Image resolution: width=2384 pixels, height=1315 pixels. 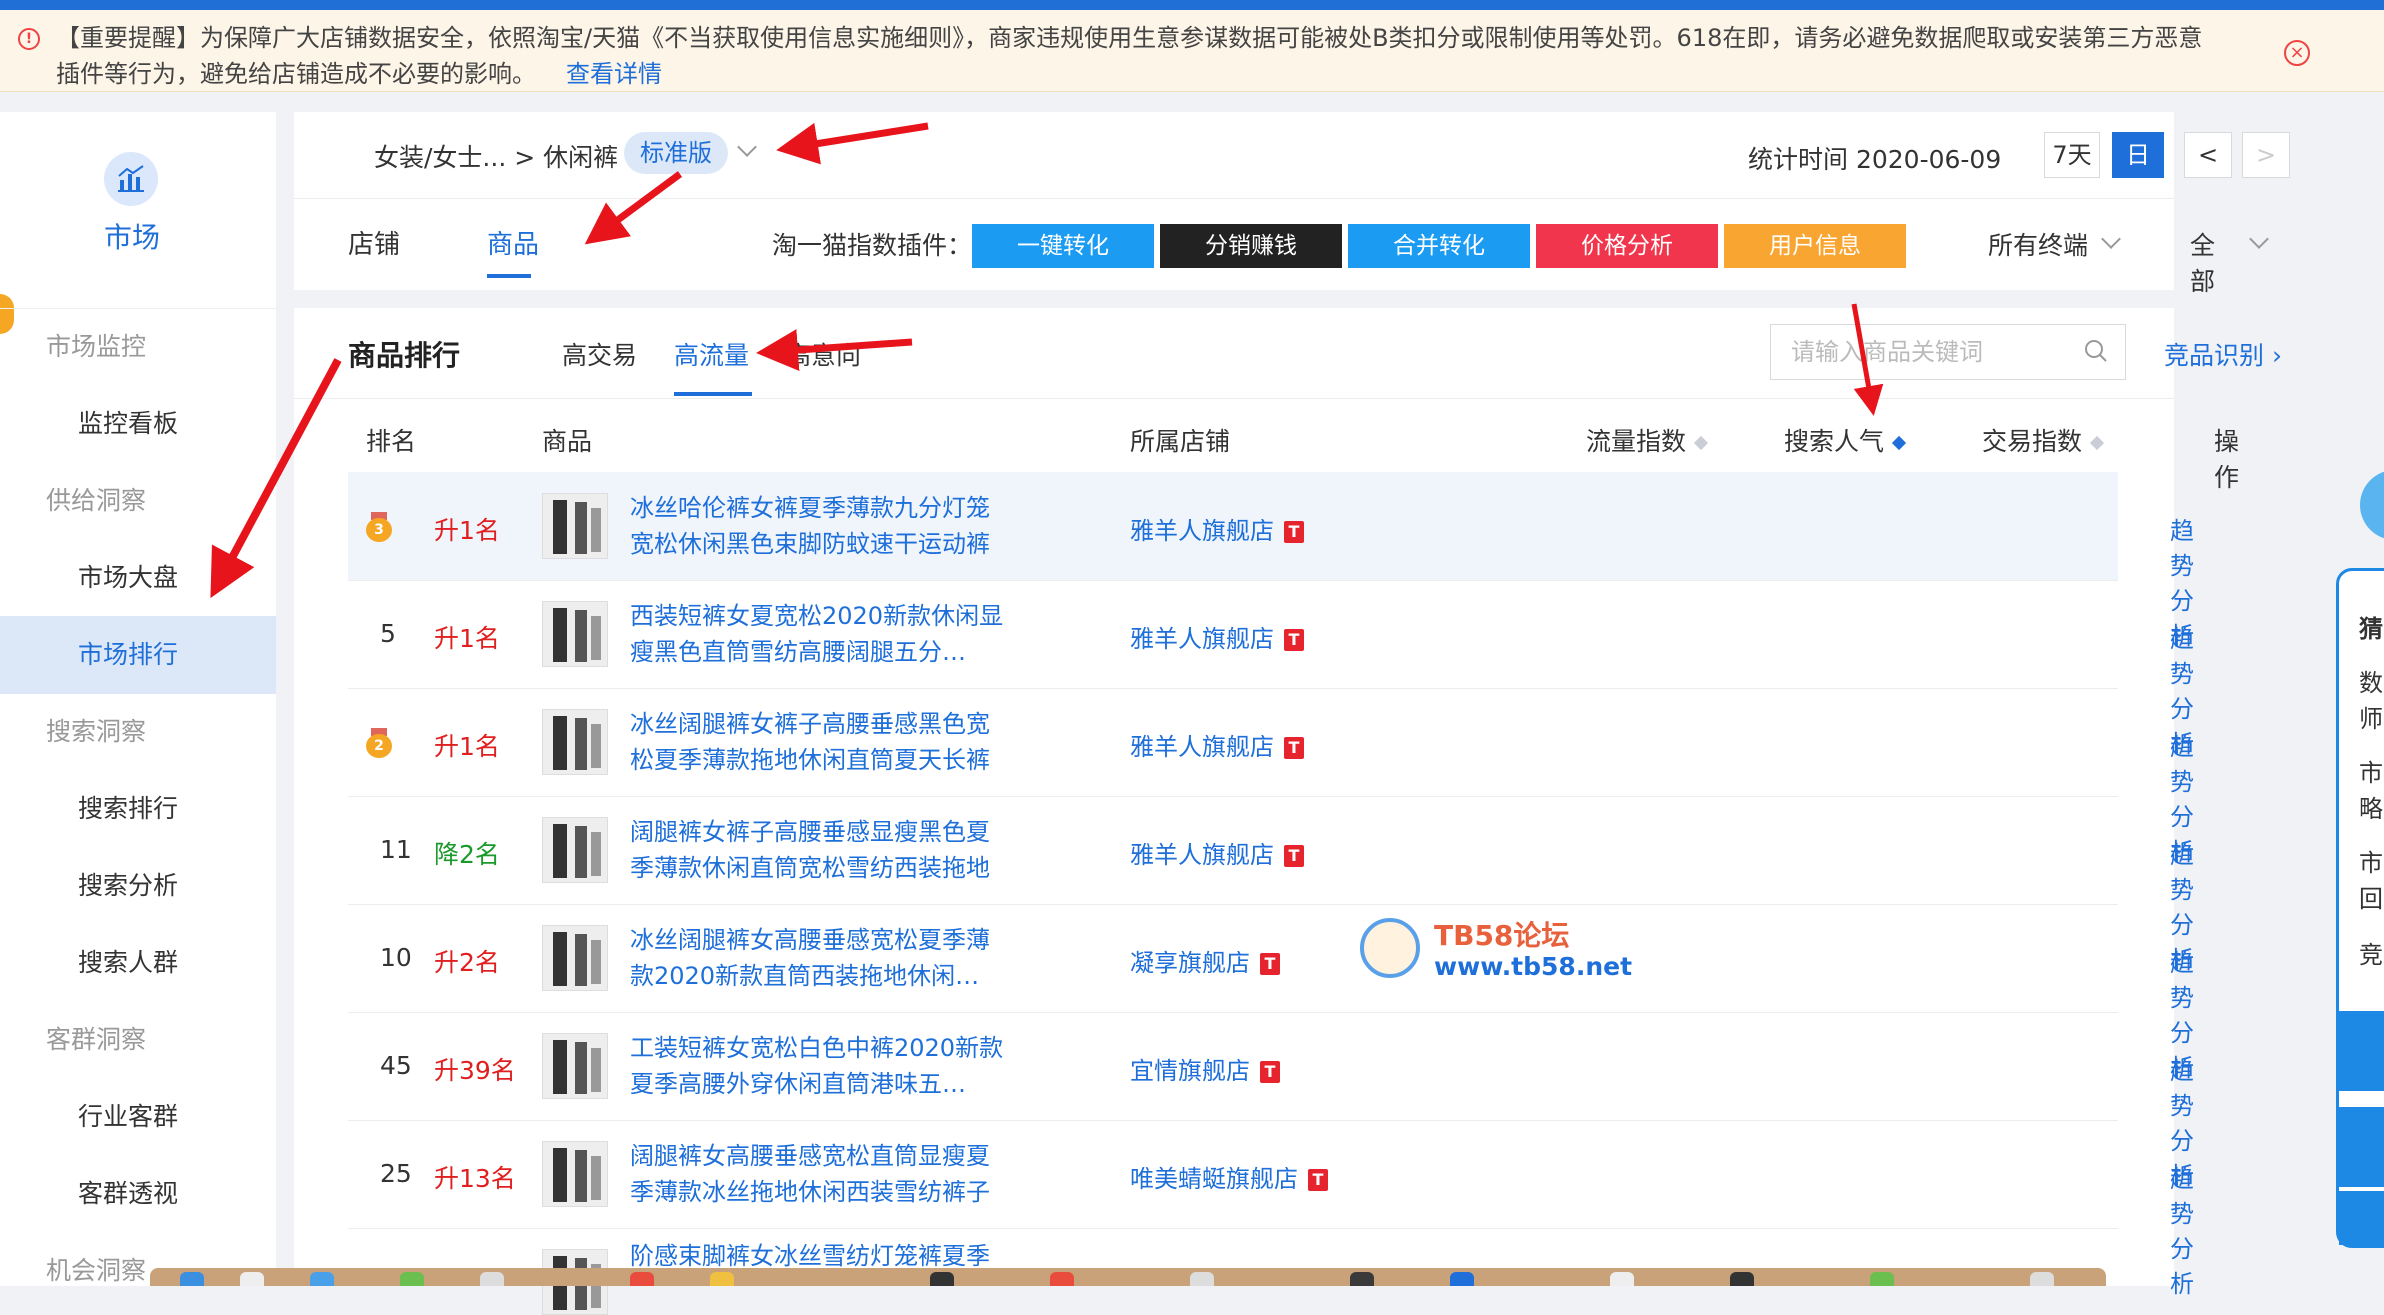 What do you see at coordinates (1867, 359) in the screenshot?
I see `arrow-to-search-sort` at bounding box center [1867, 359].